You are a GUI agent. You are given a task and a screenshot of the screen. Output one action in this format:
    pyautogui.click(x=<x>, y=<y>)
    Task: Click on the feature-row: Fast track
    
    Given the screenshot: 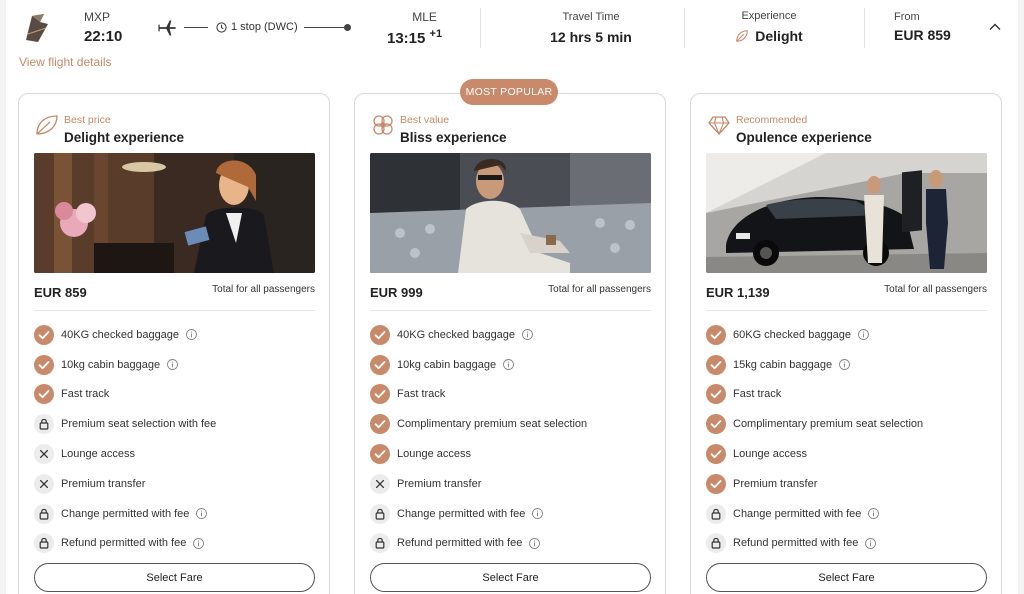 What is the action you would take?
    pyautogui.click(x=174, y=395)
    